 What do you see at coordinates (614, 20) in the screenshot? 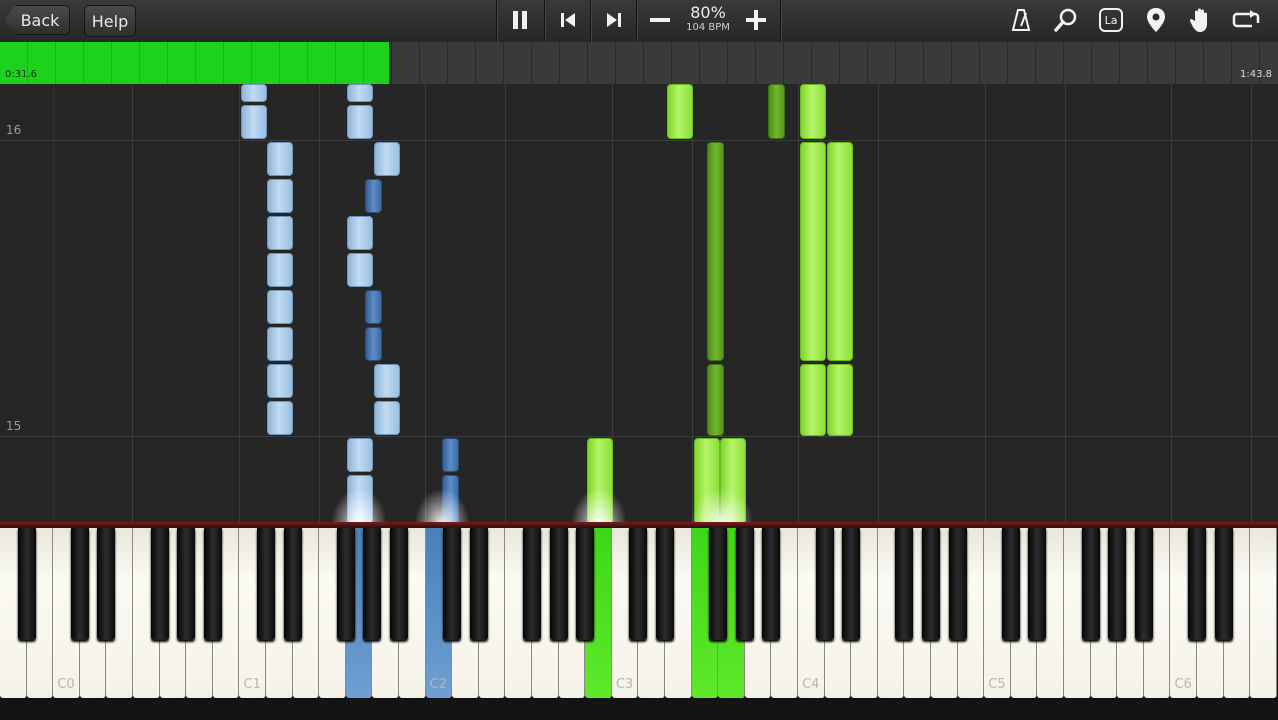
I see `skip-forward-icon` at bounding box center [614, 20].